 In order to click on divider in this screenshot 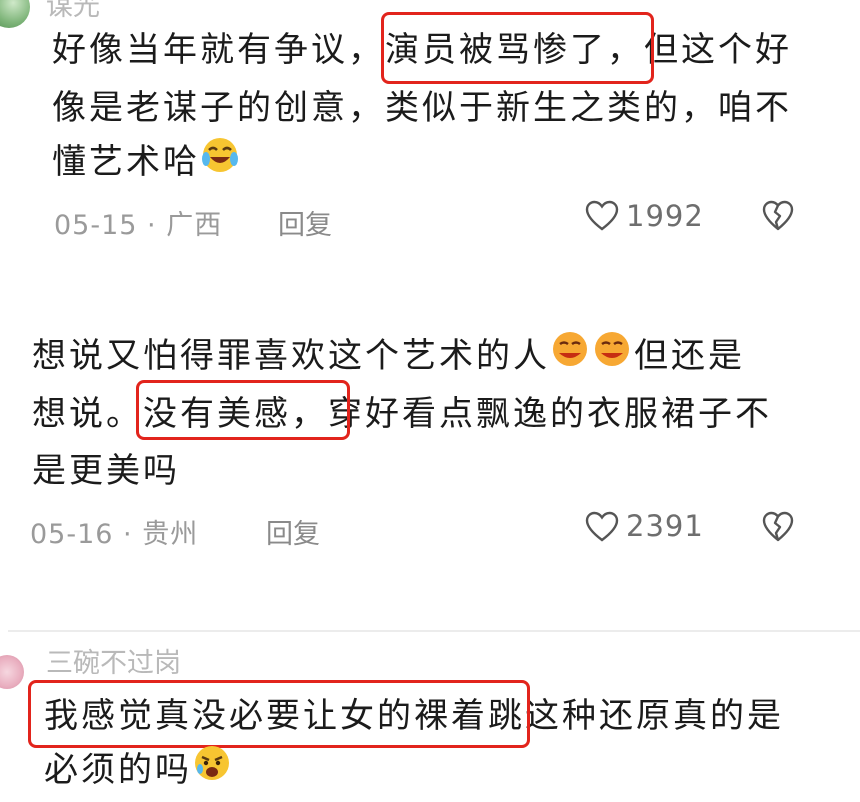, I will do `click(434, 631)`.